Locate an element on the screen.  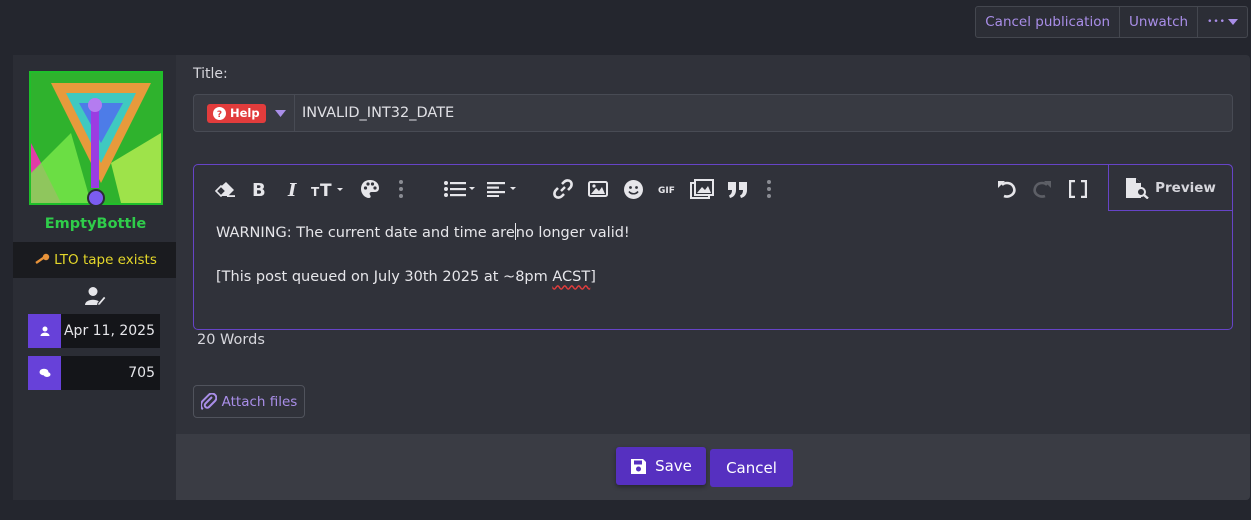
text-size-icon: TT is located at coordinates (328, 189).